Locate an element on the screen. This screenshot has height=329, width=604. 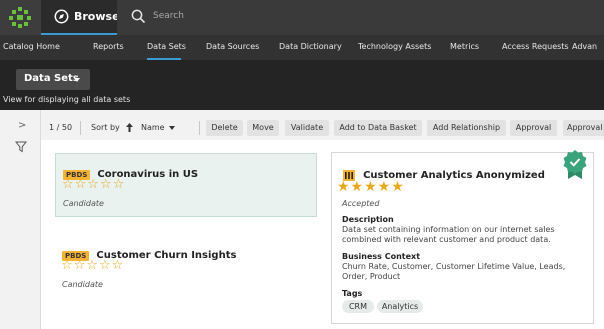
delete-button: Delete is located at coordinates (224, 128).